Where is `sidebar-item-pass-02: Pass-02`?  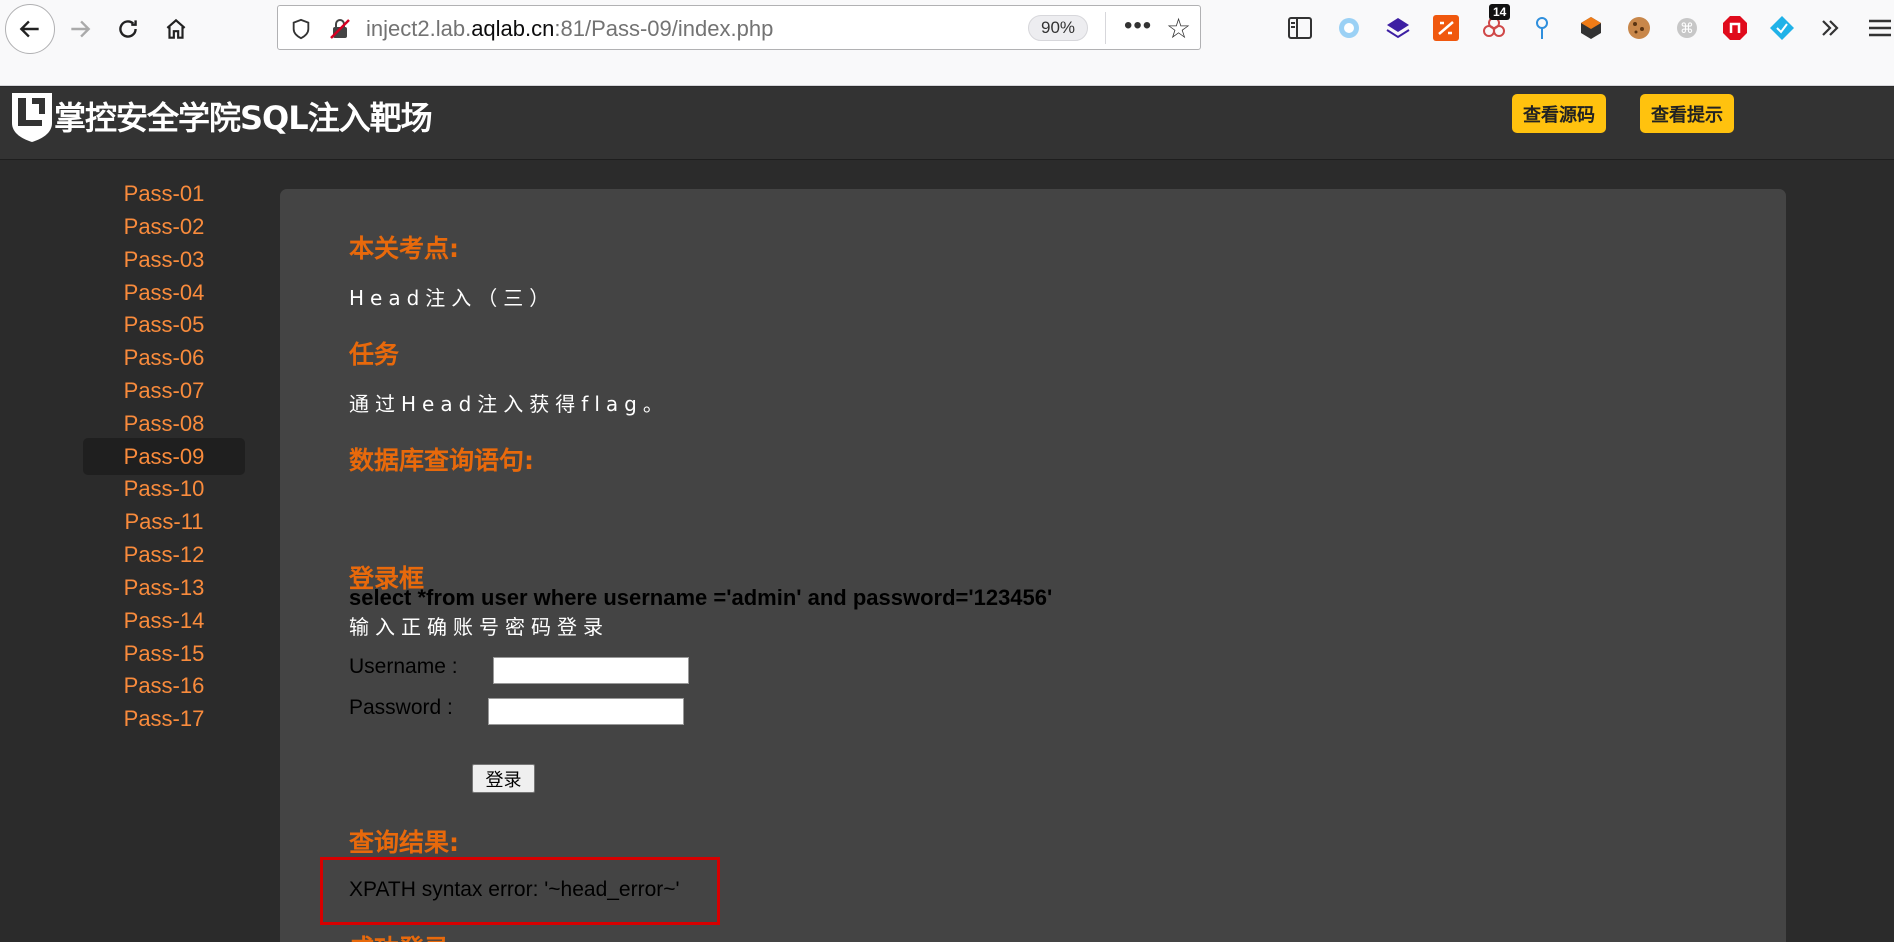 sidebar-item-pass-02: Pass-02 is located at coordinates (164, 226).